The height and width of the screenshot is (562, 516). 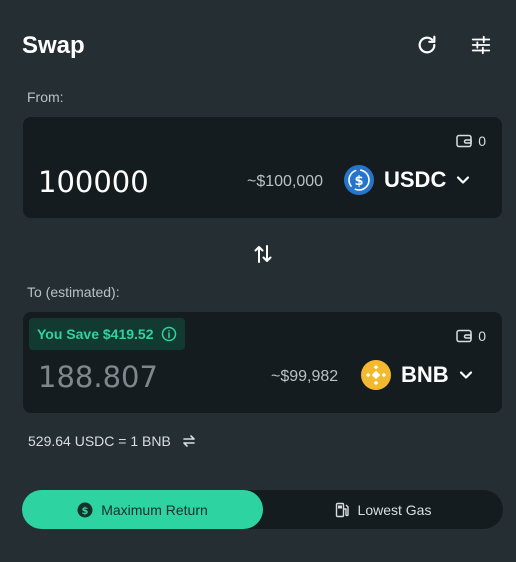 I want to click on lowest-gas-option: Lowest Gas, so click(x=383, y=509).